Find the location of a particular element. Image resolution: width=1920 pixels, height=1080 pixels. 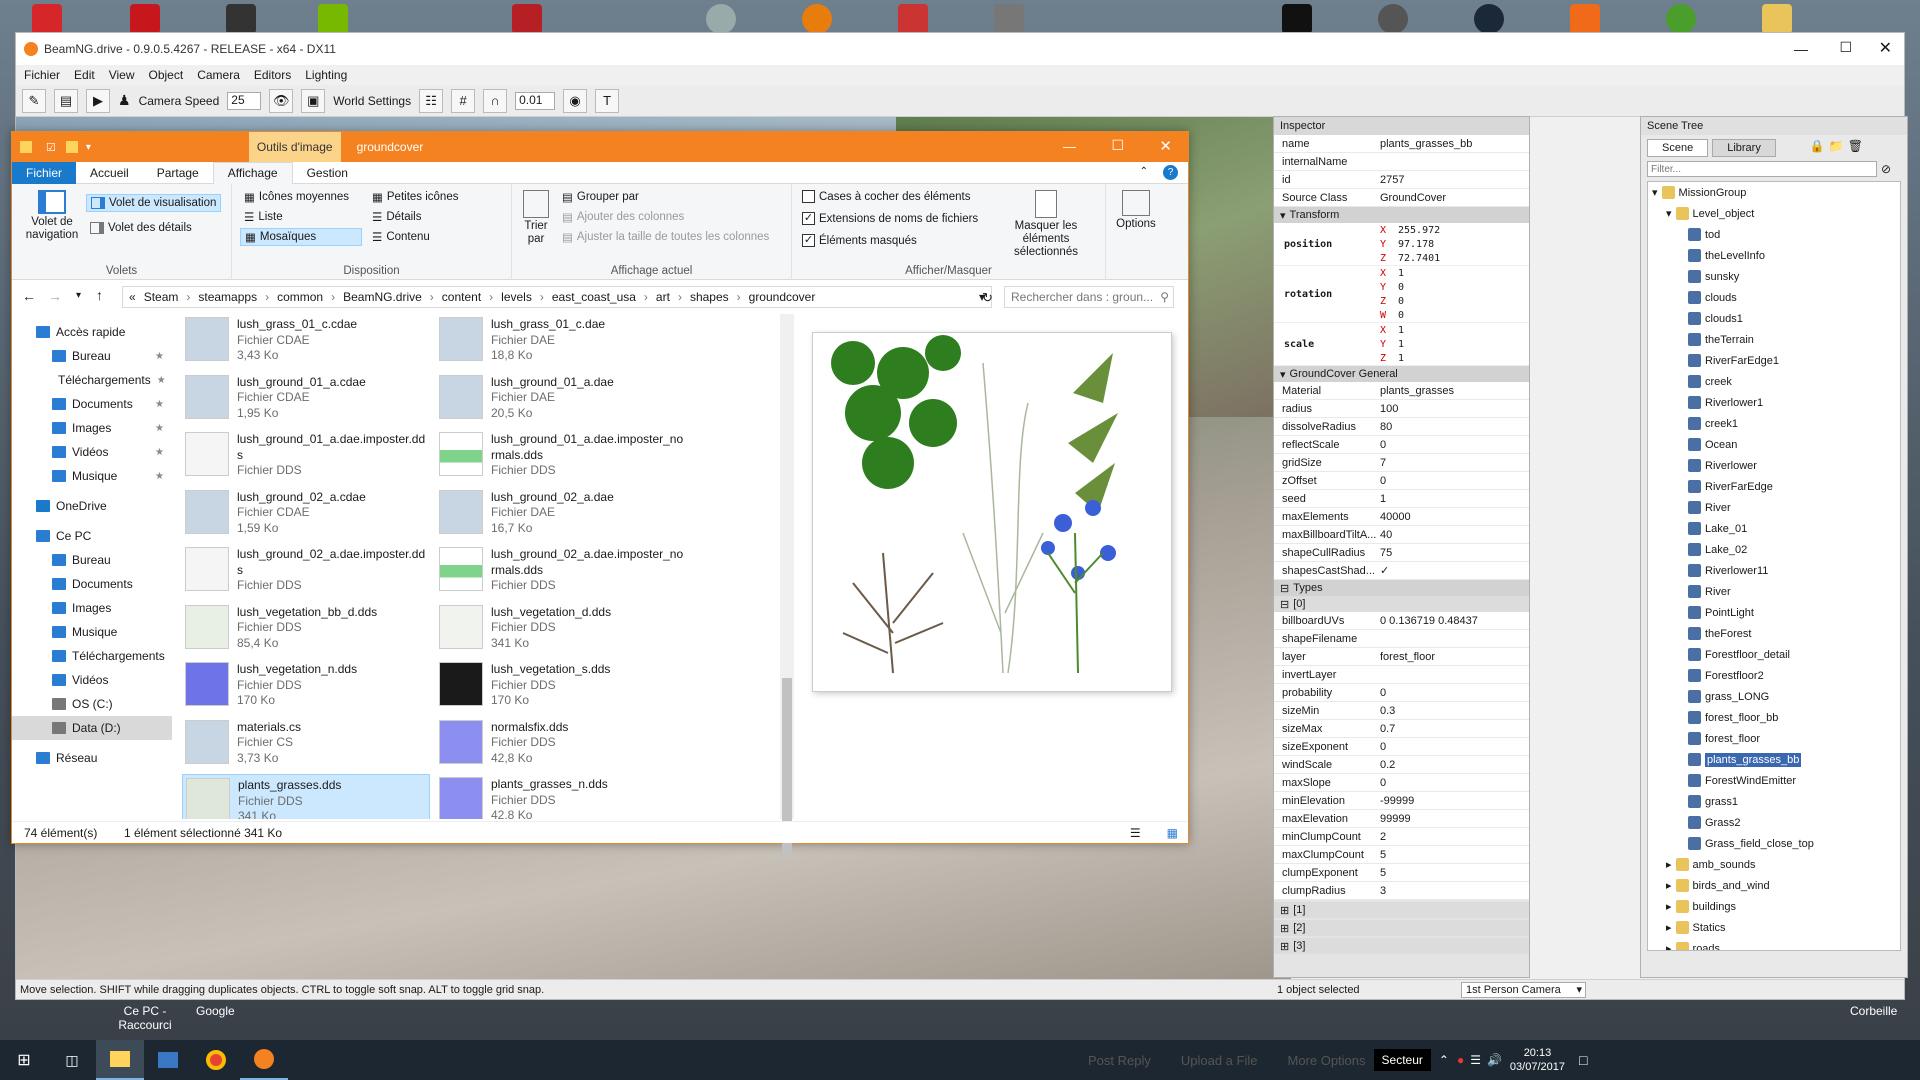

tree-node: tod is located at coordinates (1776, 234).